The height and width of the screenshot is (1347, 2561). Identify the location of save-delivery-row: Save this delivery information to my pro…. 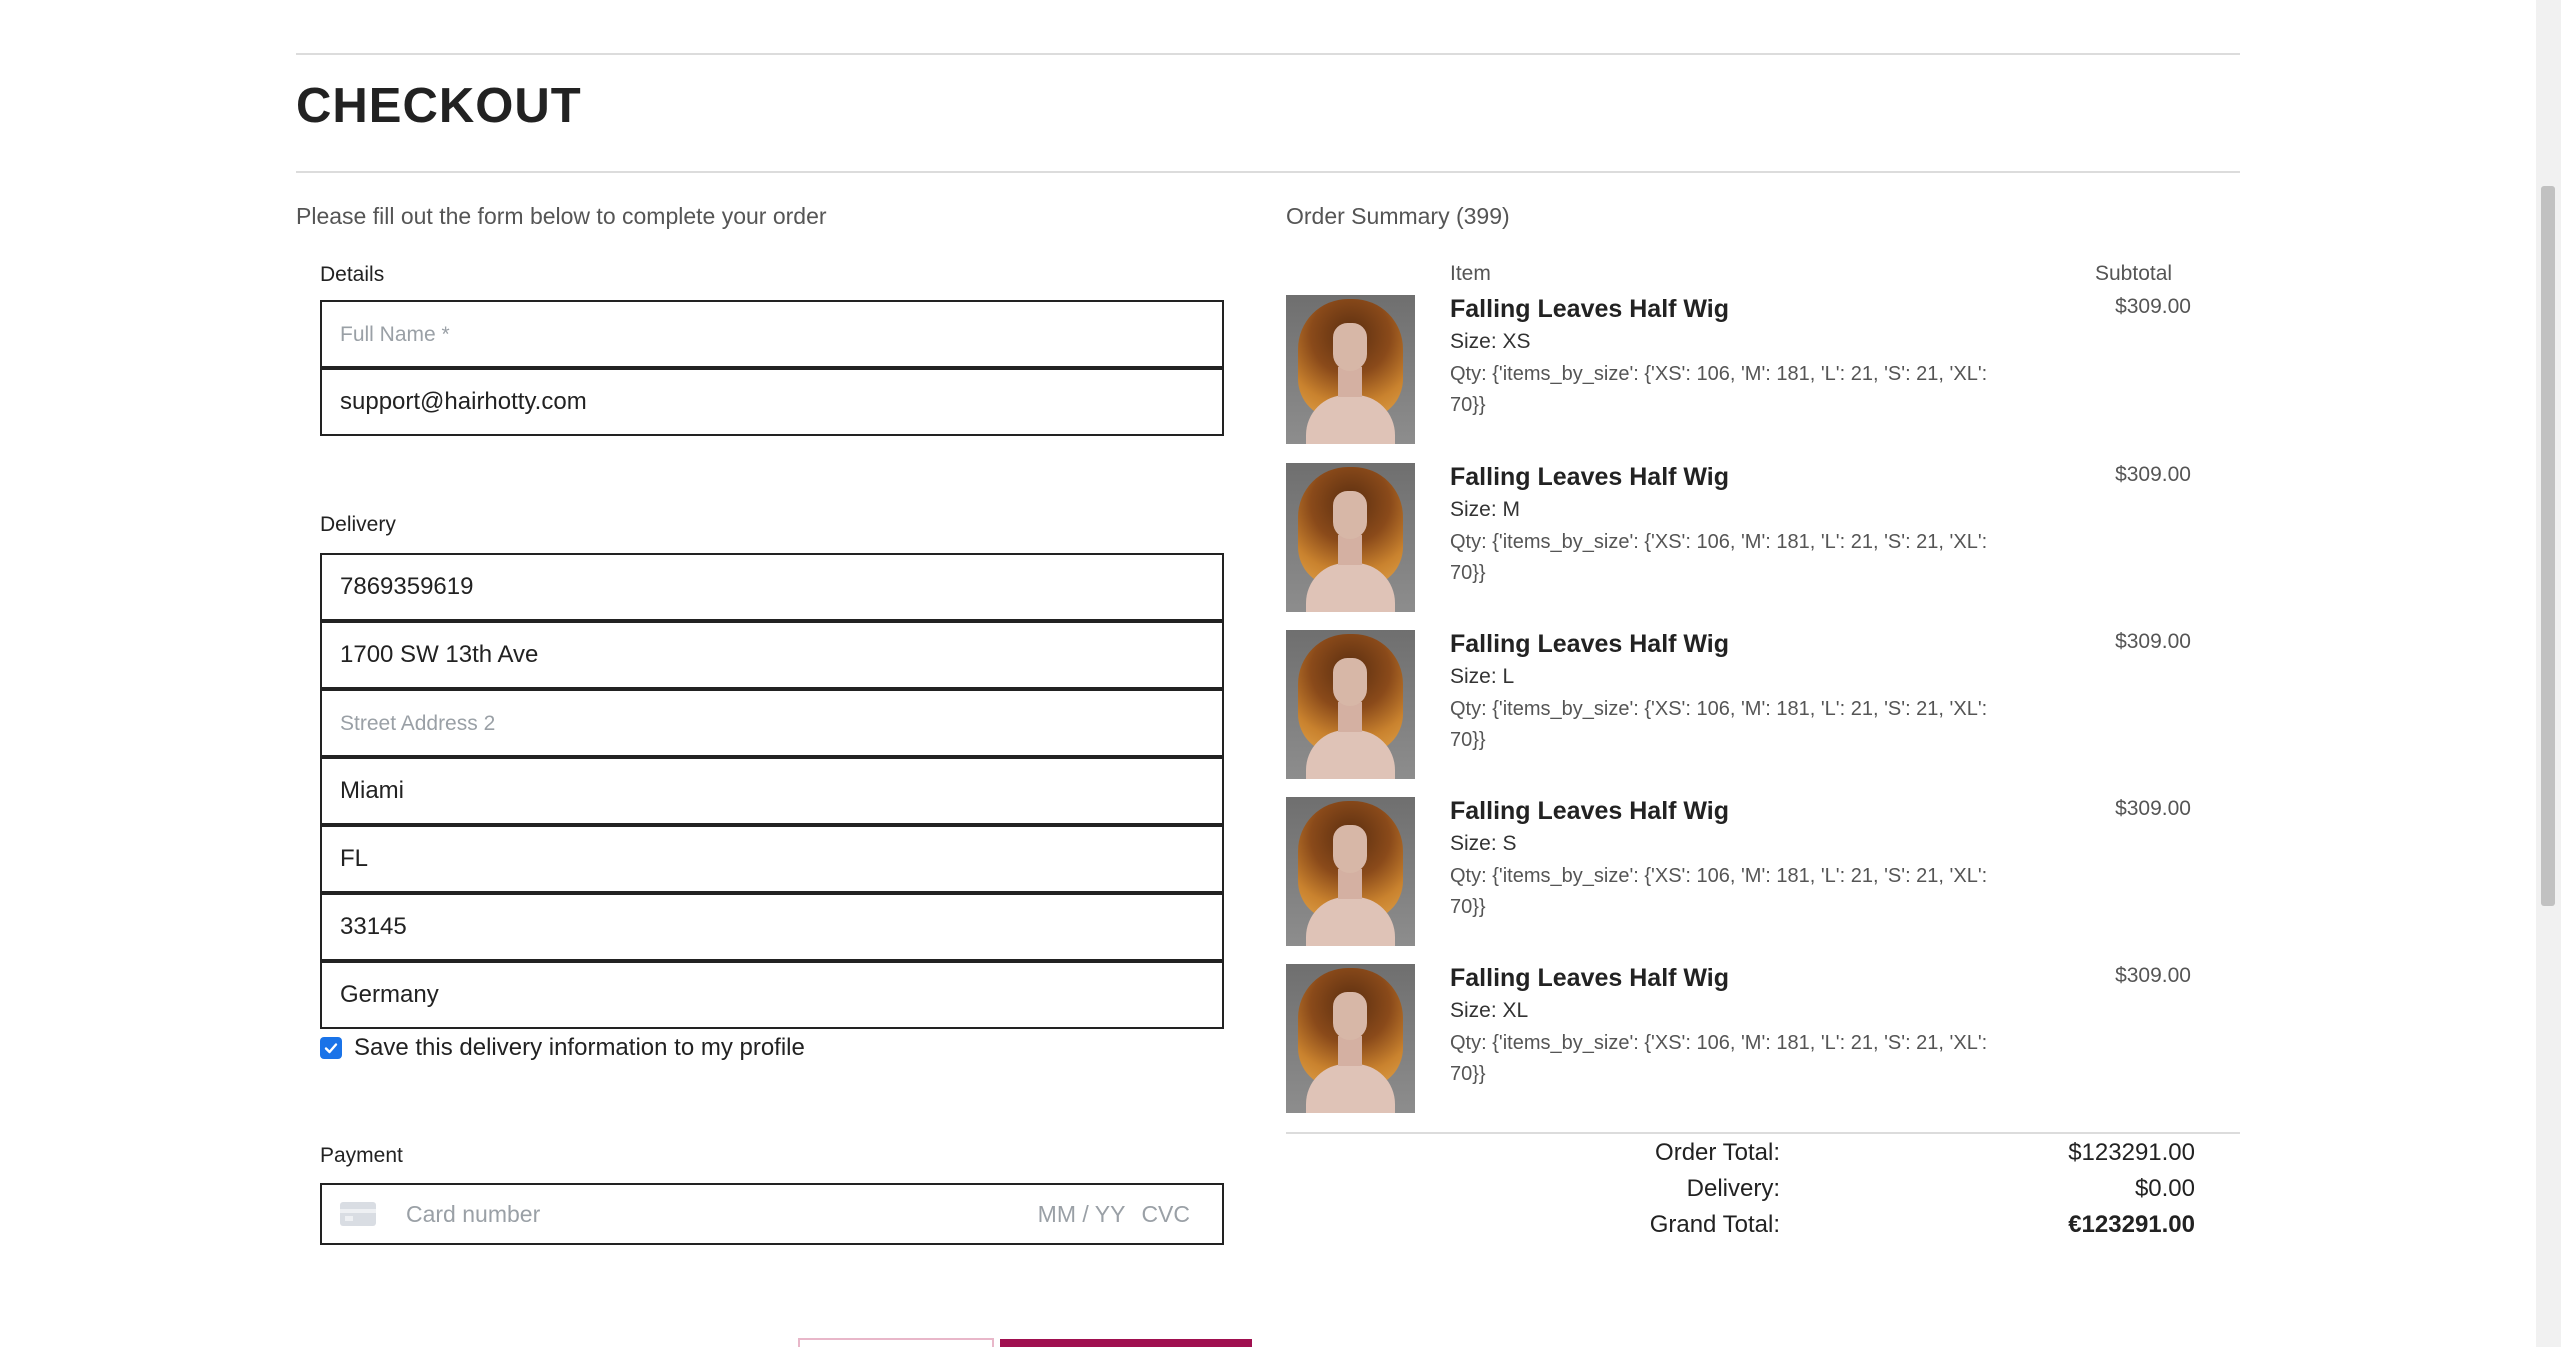
(562, 1048).